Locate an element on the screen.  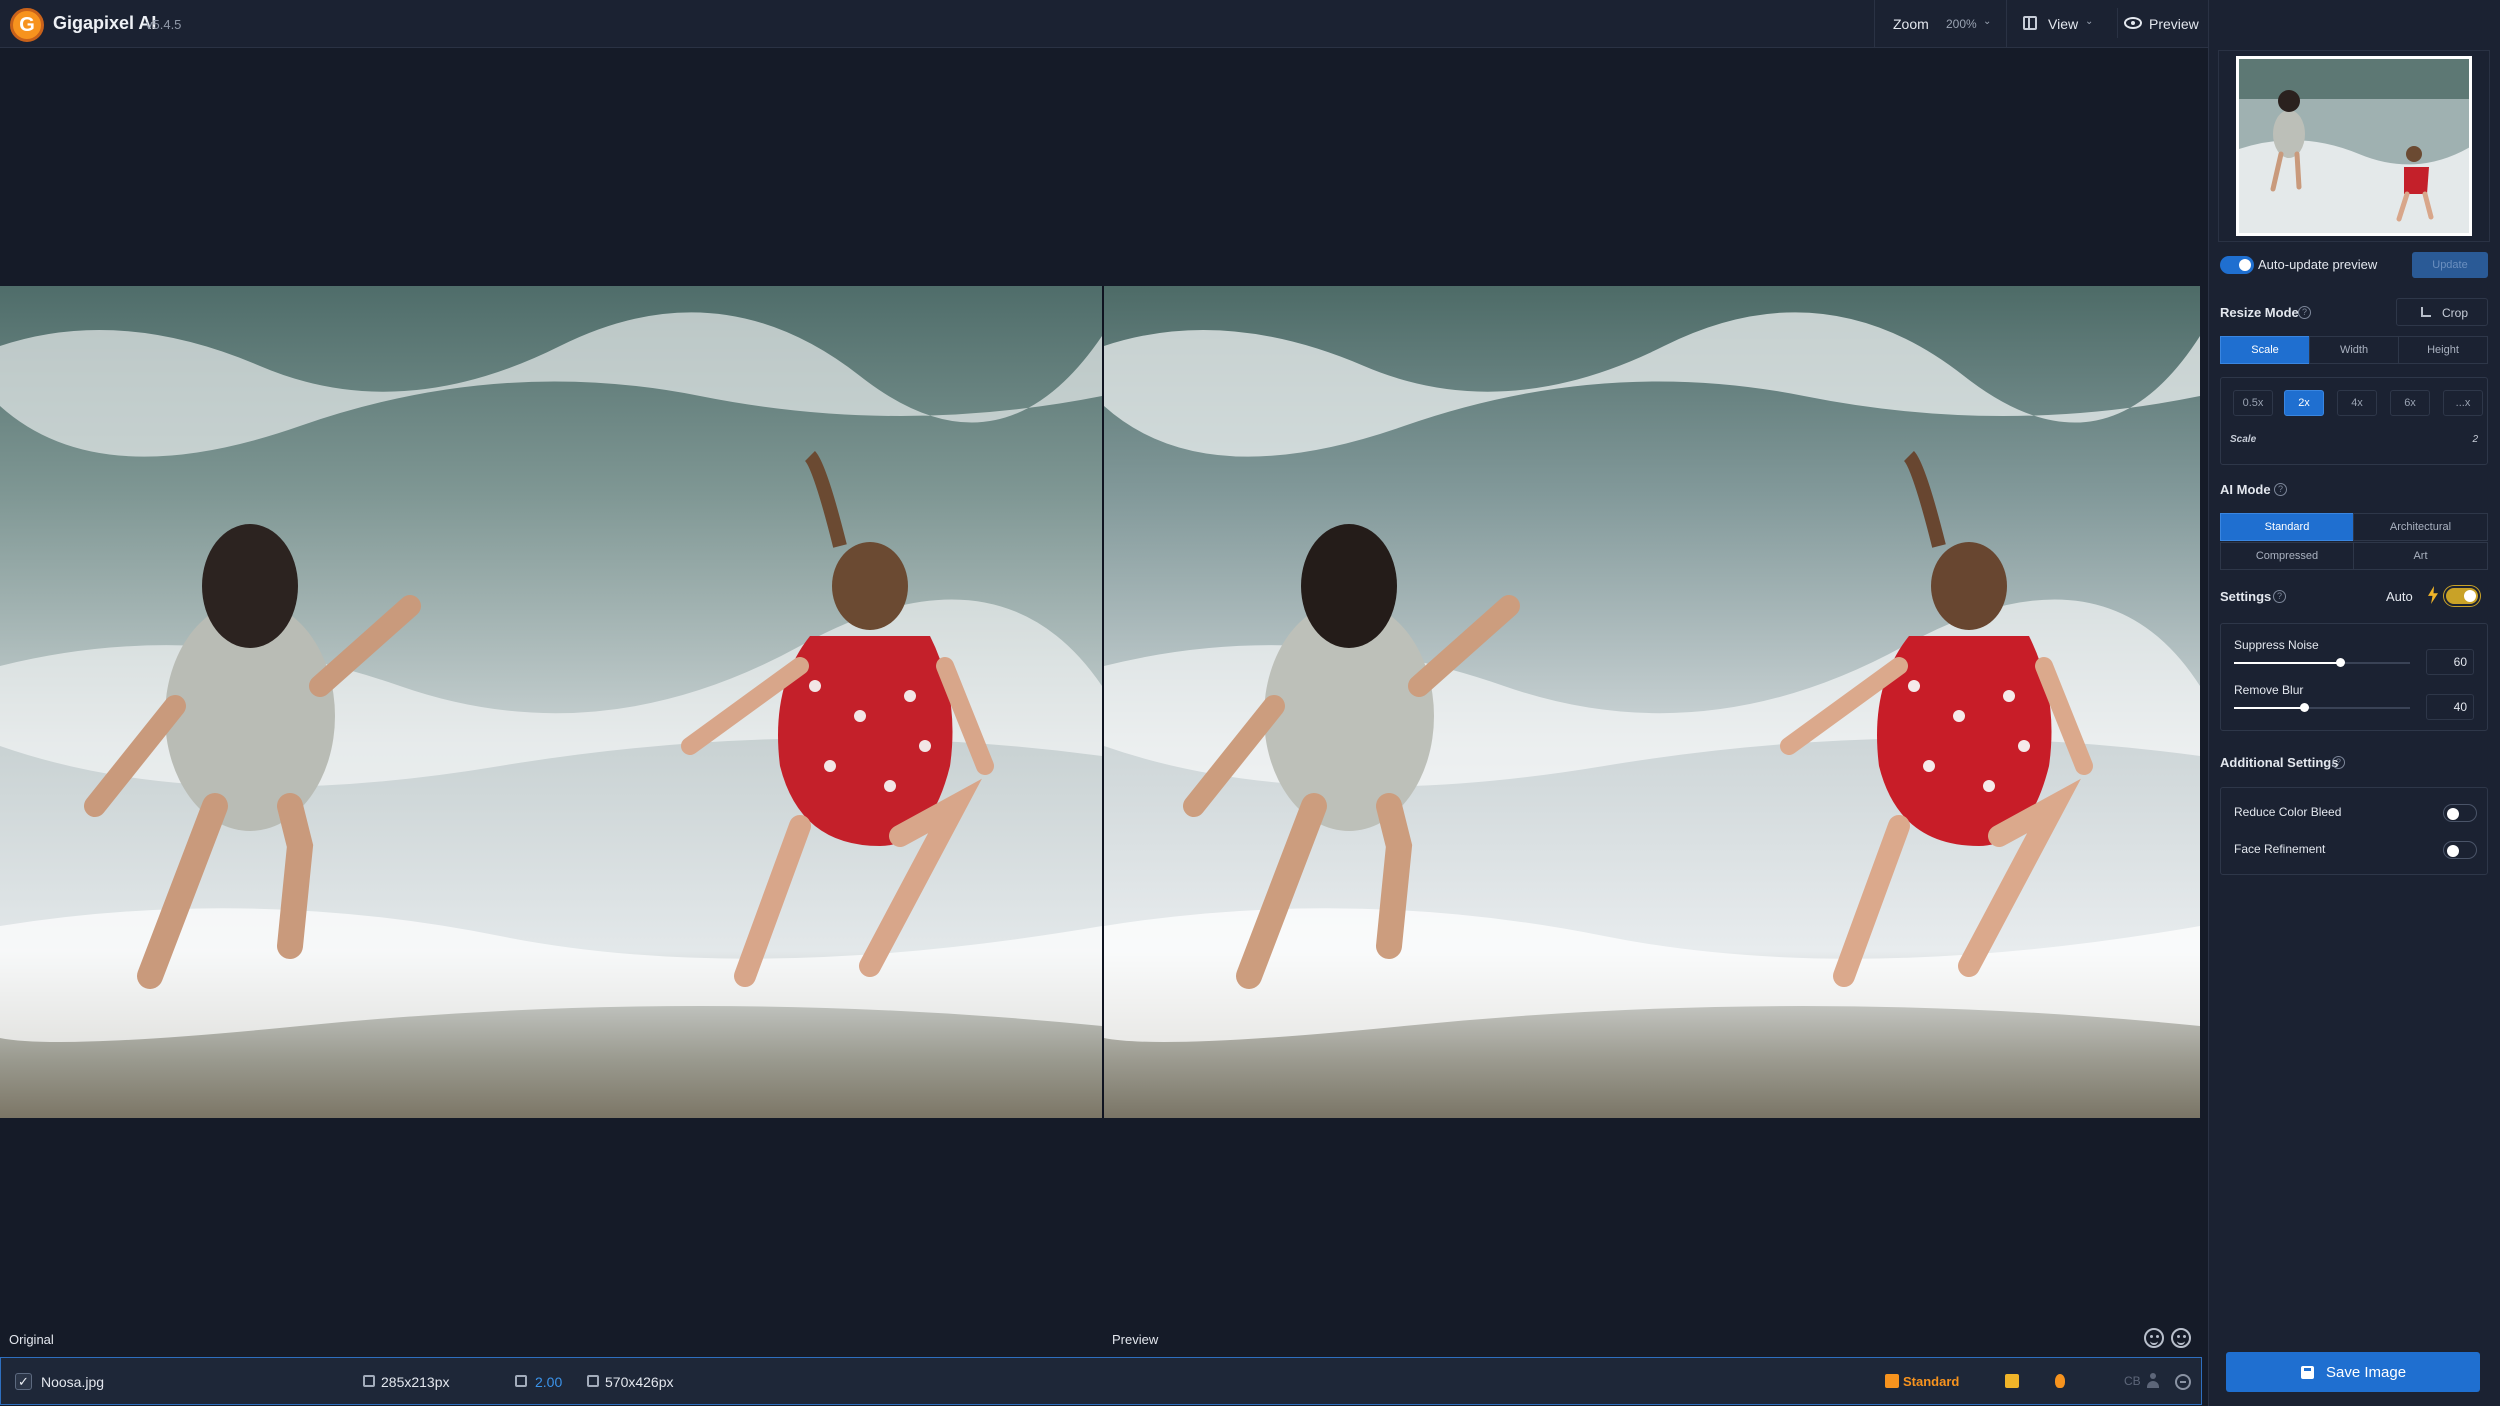
suppress-noise-label: Suppress Noise is located at coordinates (2276, 645).